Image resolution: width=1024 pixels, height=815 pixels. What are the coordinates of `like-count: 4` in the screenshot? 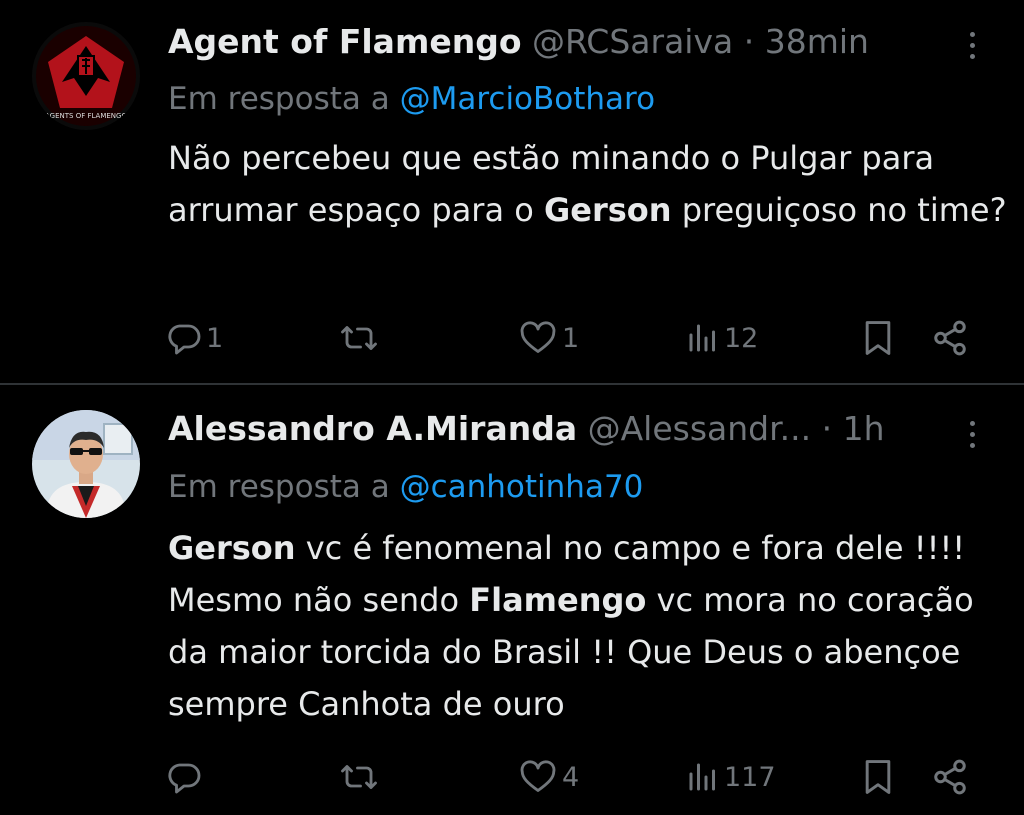 It's located at (571, 777).